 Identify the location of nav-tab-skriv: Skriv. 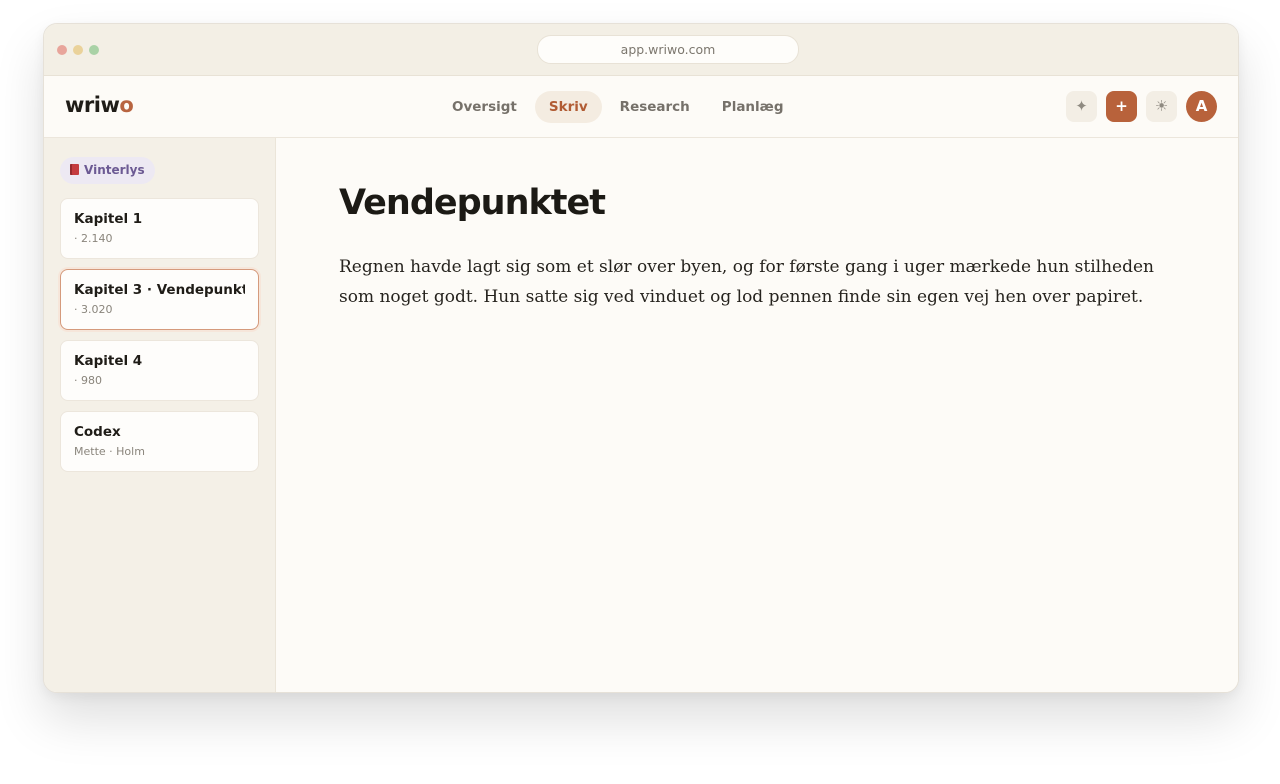
(568, 107).